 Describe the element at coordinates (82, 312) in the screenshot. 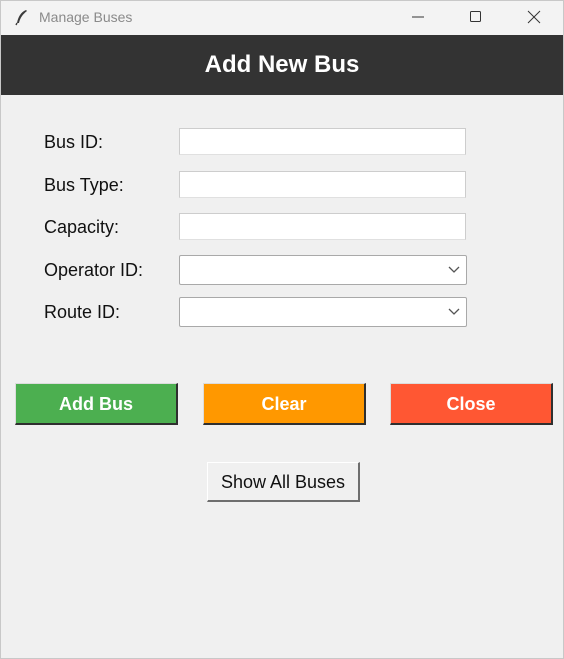

I see `route-id-label: Route ID:` at that location.